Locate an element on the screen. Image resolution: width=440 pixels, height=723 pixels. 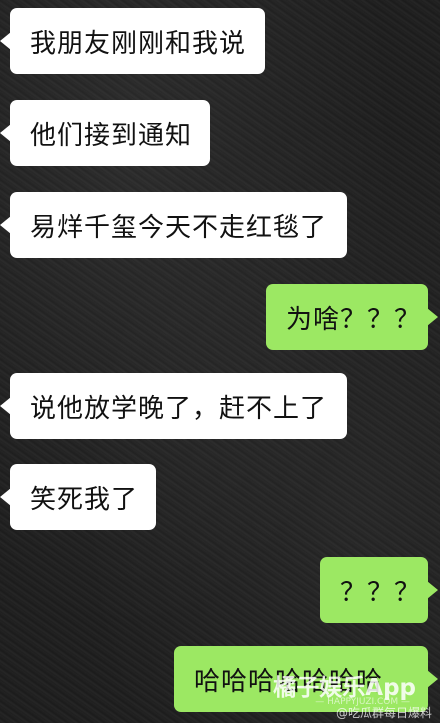
message-bubble-incoming: 笑死我了 is located at coordinates (78, 497).